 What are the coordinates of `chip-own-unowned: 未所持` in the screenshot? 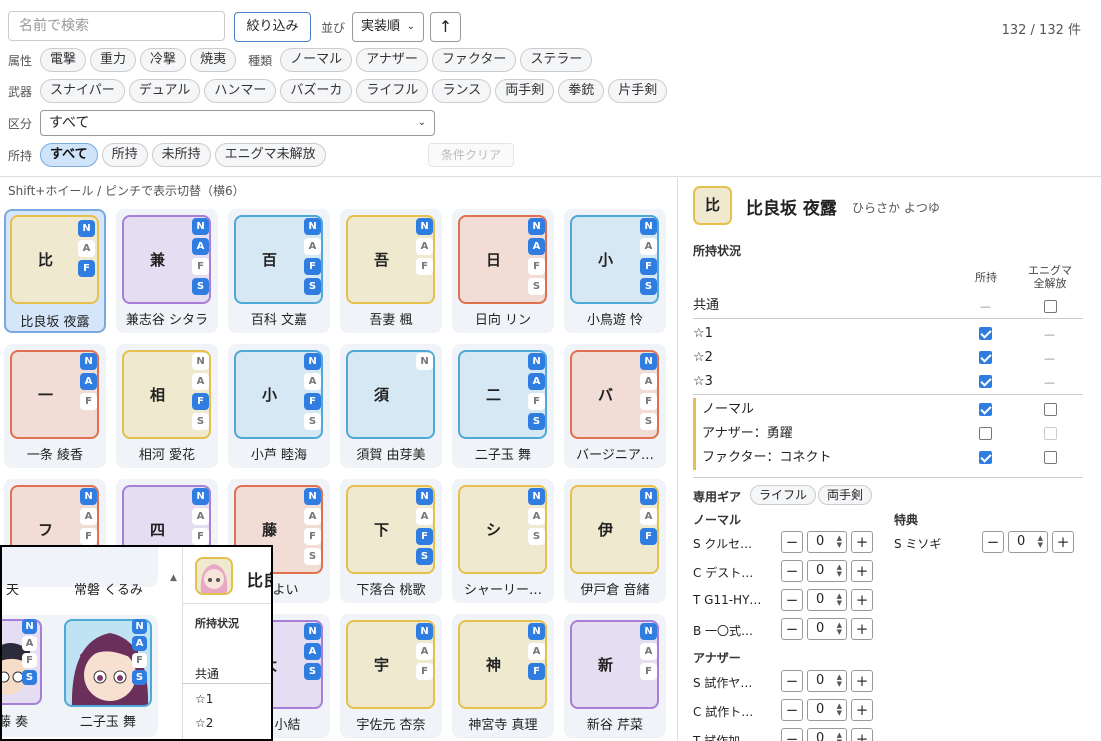 It's located at (181, 155).